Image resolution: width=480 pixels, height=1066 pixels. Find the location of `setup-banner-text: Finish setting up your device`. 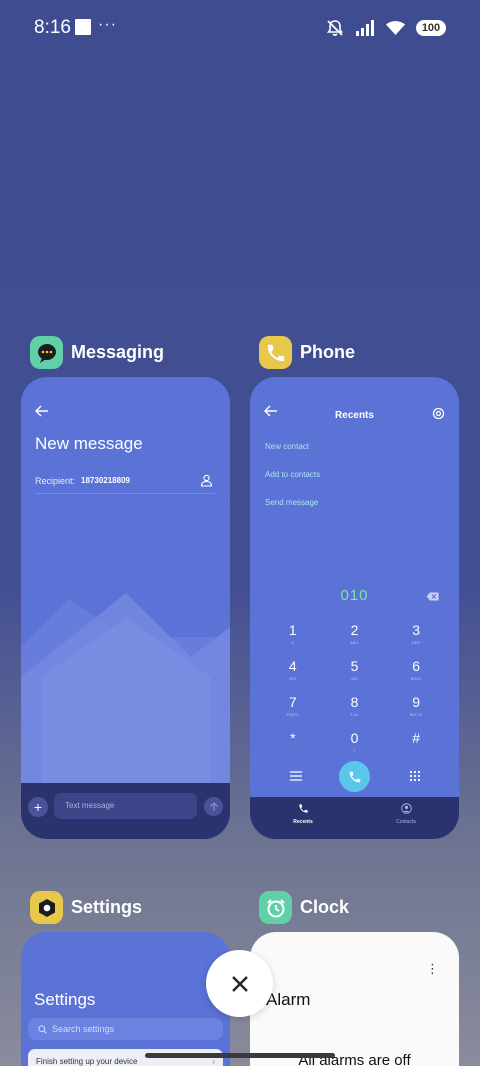

setup-banner-text: Finish setting up your device is located at coordinates (87, 1061).